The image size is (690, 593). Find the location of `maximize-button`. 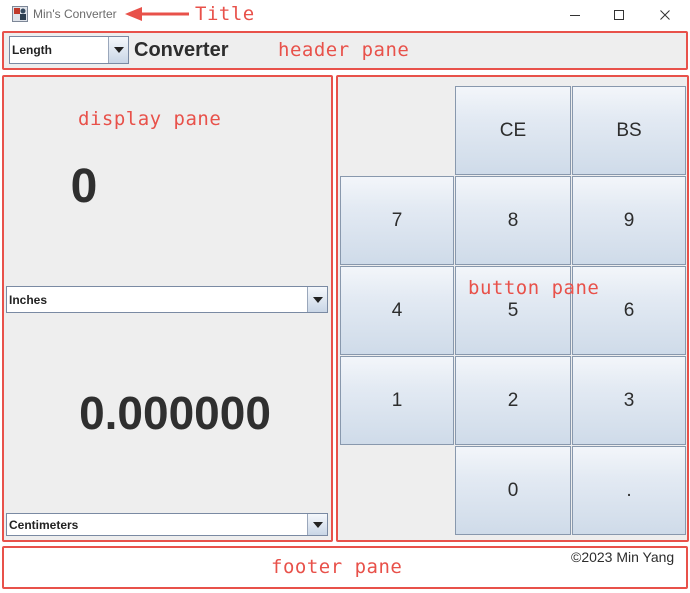

maximize-button is located at coordinates (619, 14).